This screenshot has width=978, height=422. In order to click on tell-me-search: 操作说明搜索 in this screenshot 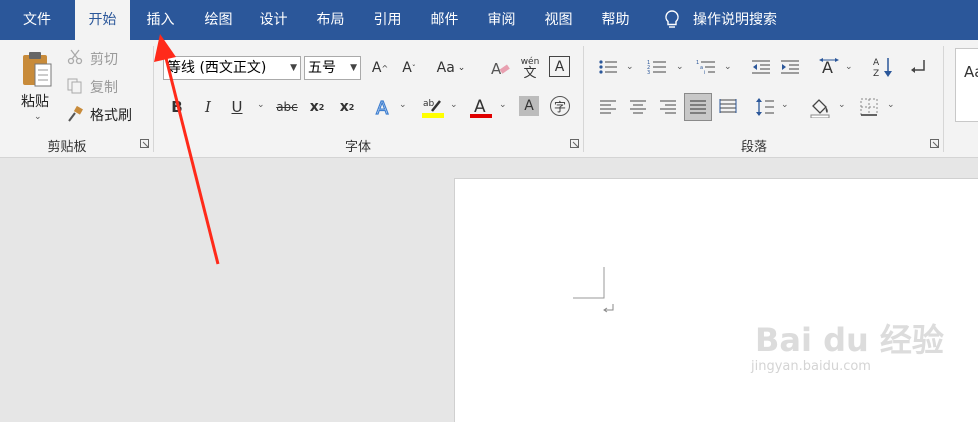, I will do `click(743, 20)`.